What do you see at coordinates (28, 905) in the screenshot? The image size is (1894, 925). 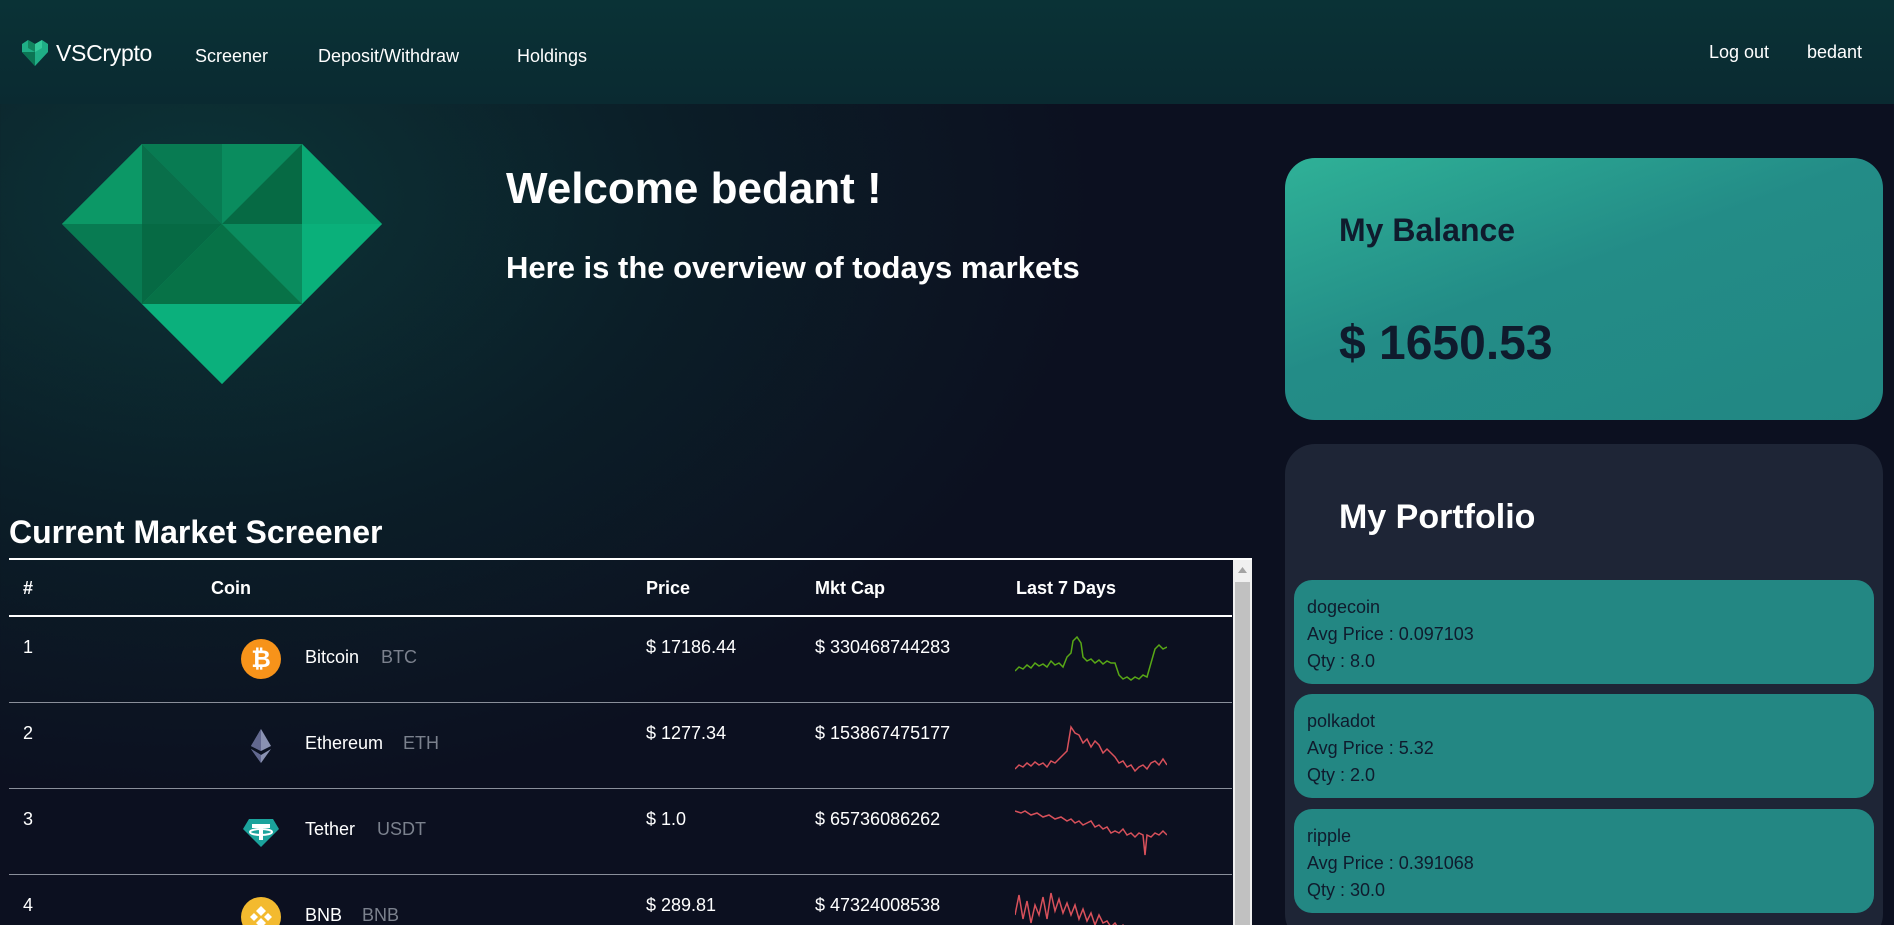 I see `row-rank: 4` at bounding box center [28, 905].